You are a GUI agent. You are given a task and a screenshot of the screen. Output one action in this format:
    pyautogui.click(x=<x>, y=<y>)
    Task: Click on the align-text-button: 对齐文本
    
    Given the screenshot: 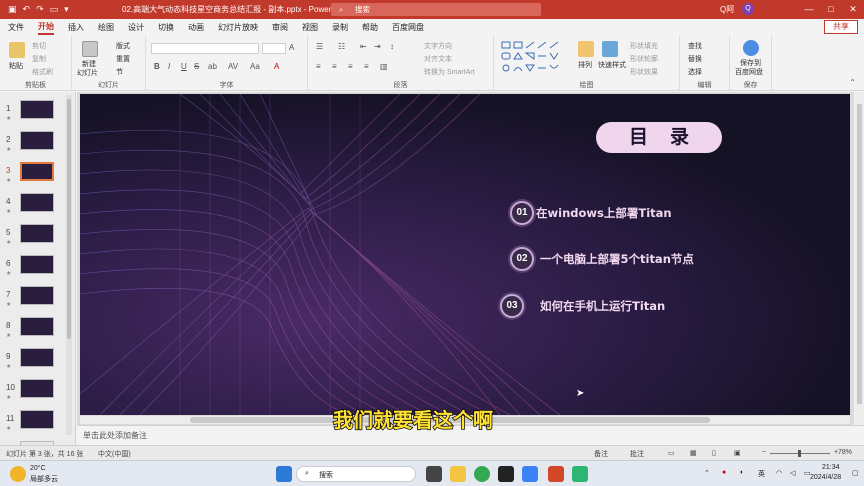 What is the action you would take?
    pyautogui.click(x=438, y=59)
    